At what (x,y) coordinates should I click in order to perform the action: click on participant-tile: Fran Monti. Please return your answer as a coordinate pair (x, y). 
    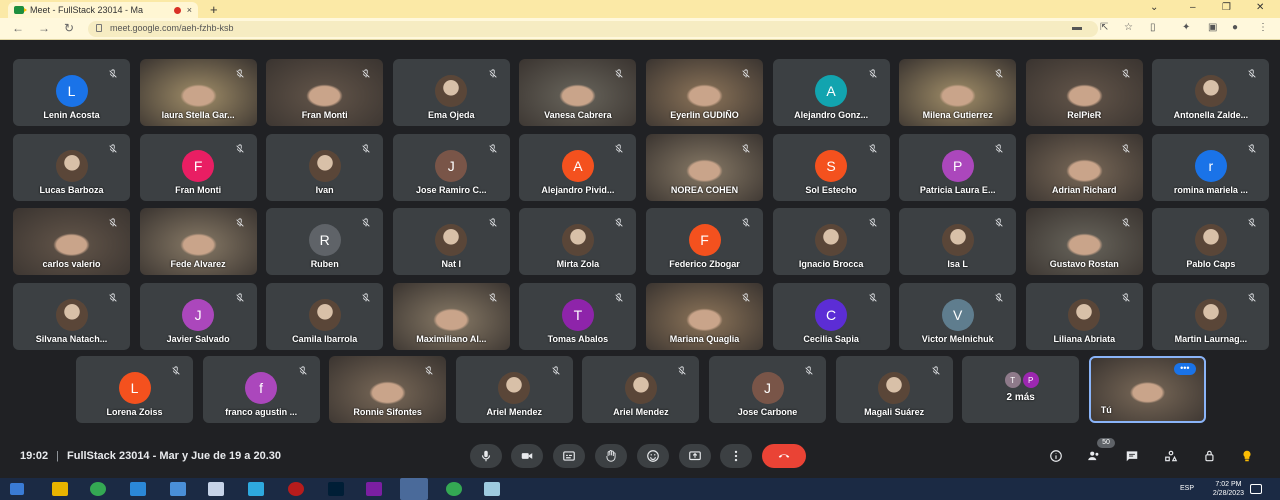
    Looking at the image, I should click on (325, 92).